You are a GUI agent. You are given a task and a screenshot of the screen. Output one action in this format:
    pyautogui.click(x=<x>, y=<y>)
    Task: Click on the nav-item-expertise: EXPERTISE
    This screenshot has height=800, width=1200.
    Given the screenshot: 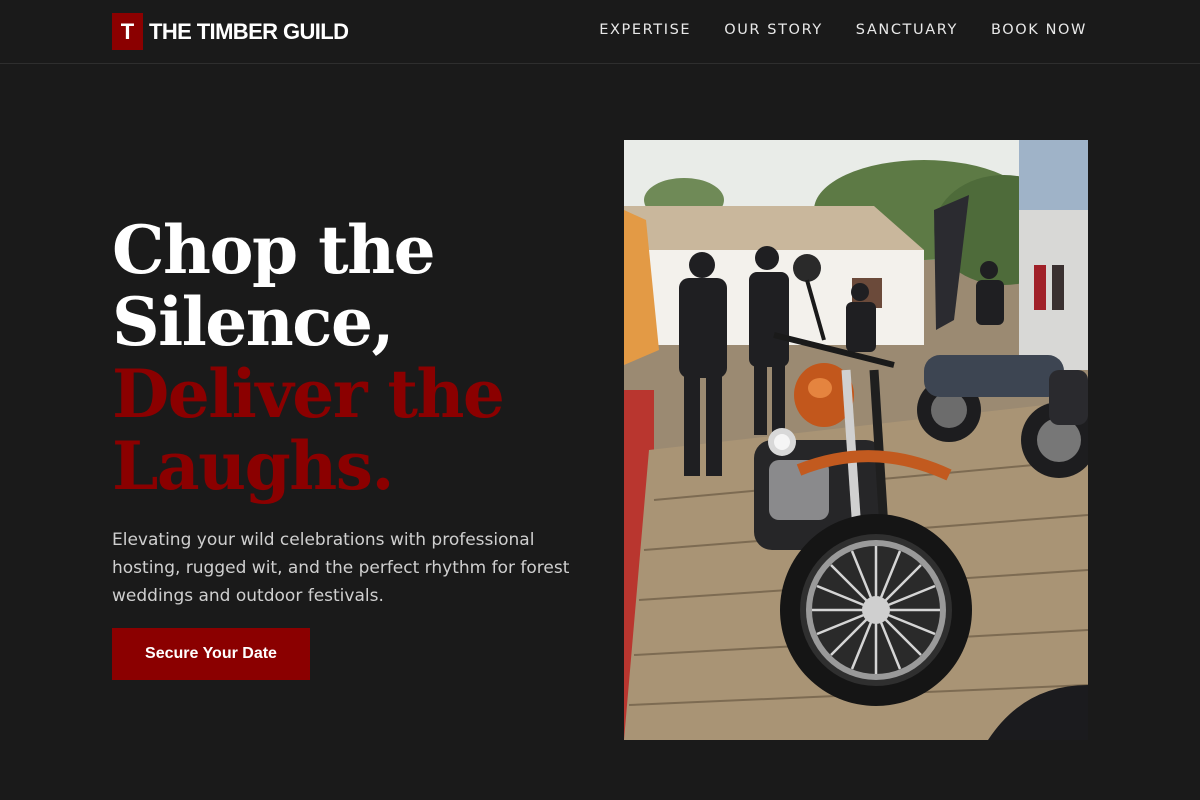 What is the action you would take?
    pyautogui.click(x=645, y=30)
    